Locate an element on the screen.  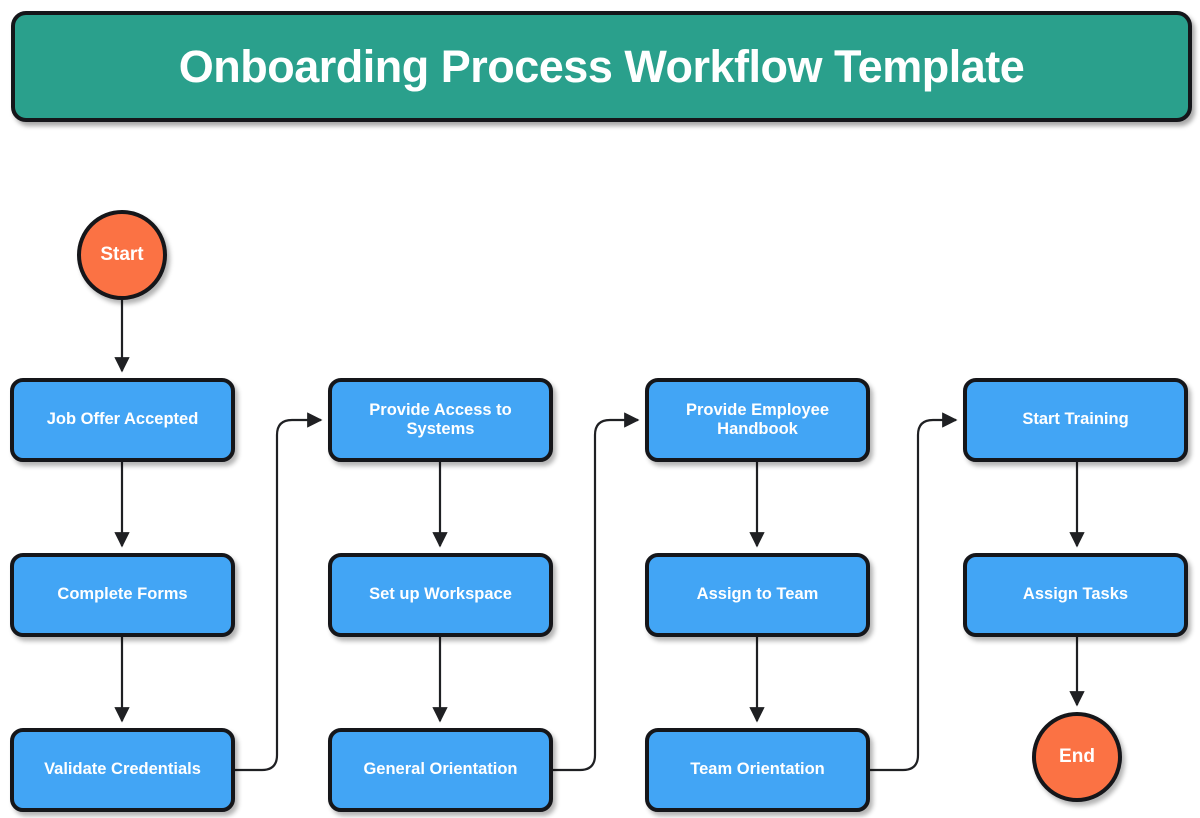
node-provide-employee-handbook-label: Provide Employee Handbook is located at coordinates (757, 419).